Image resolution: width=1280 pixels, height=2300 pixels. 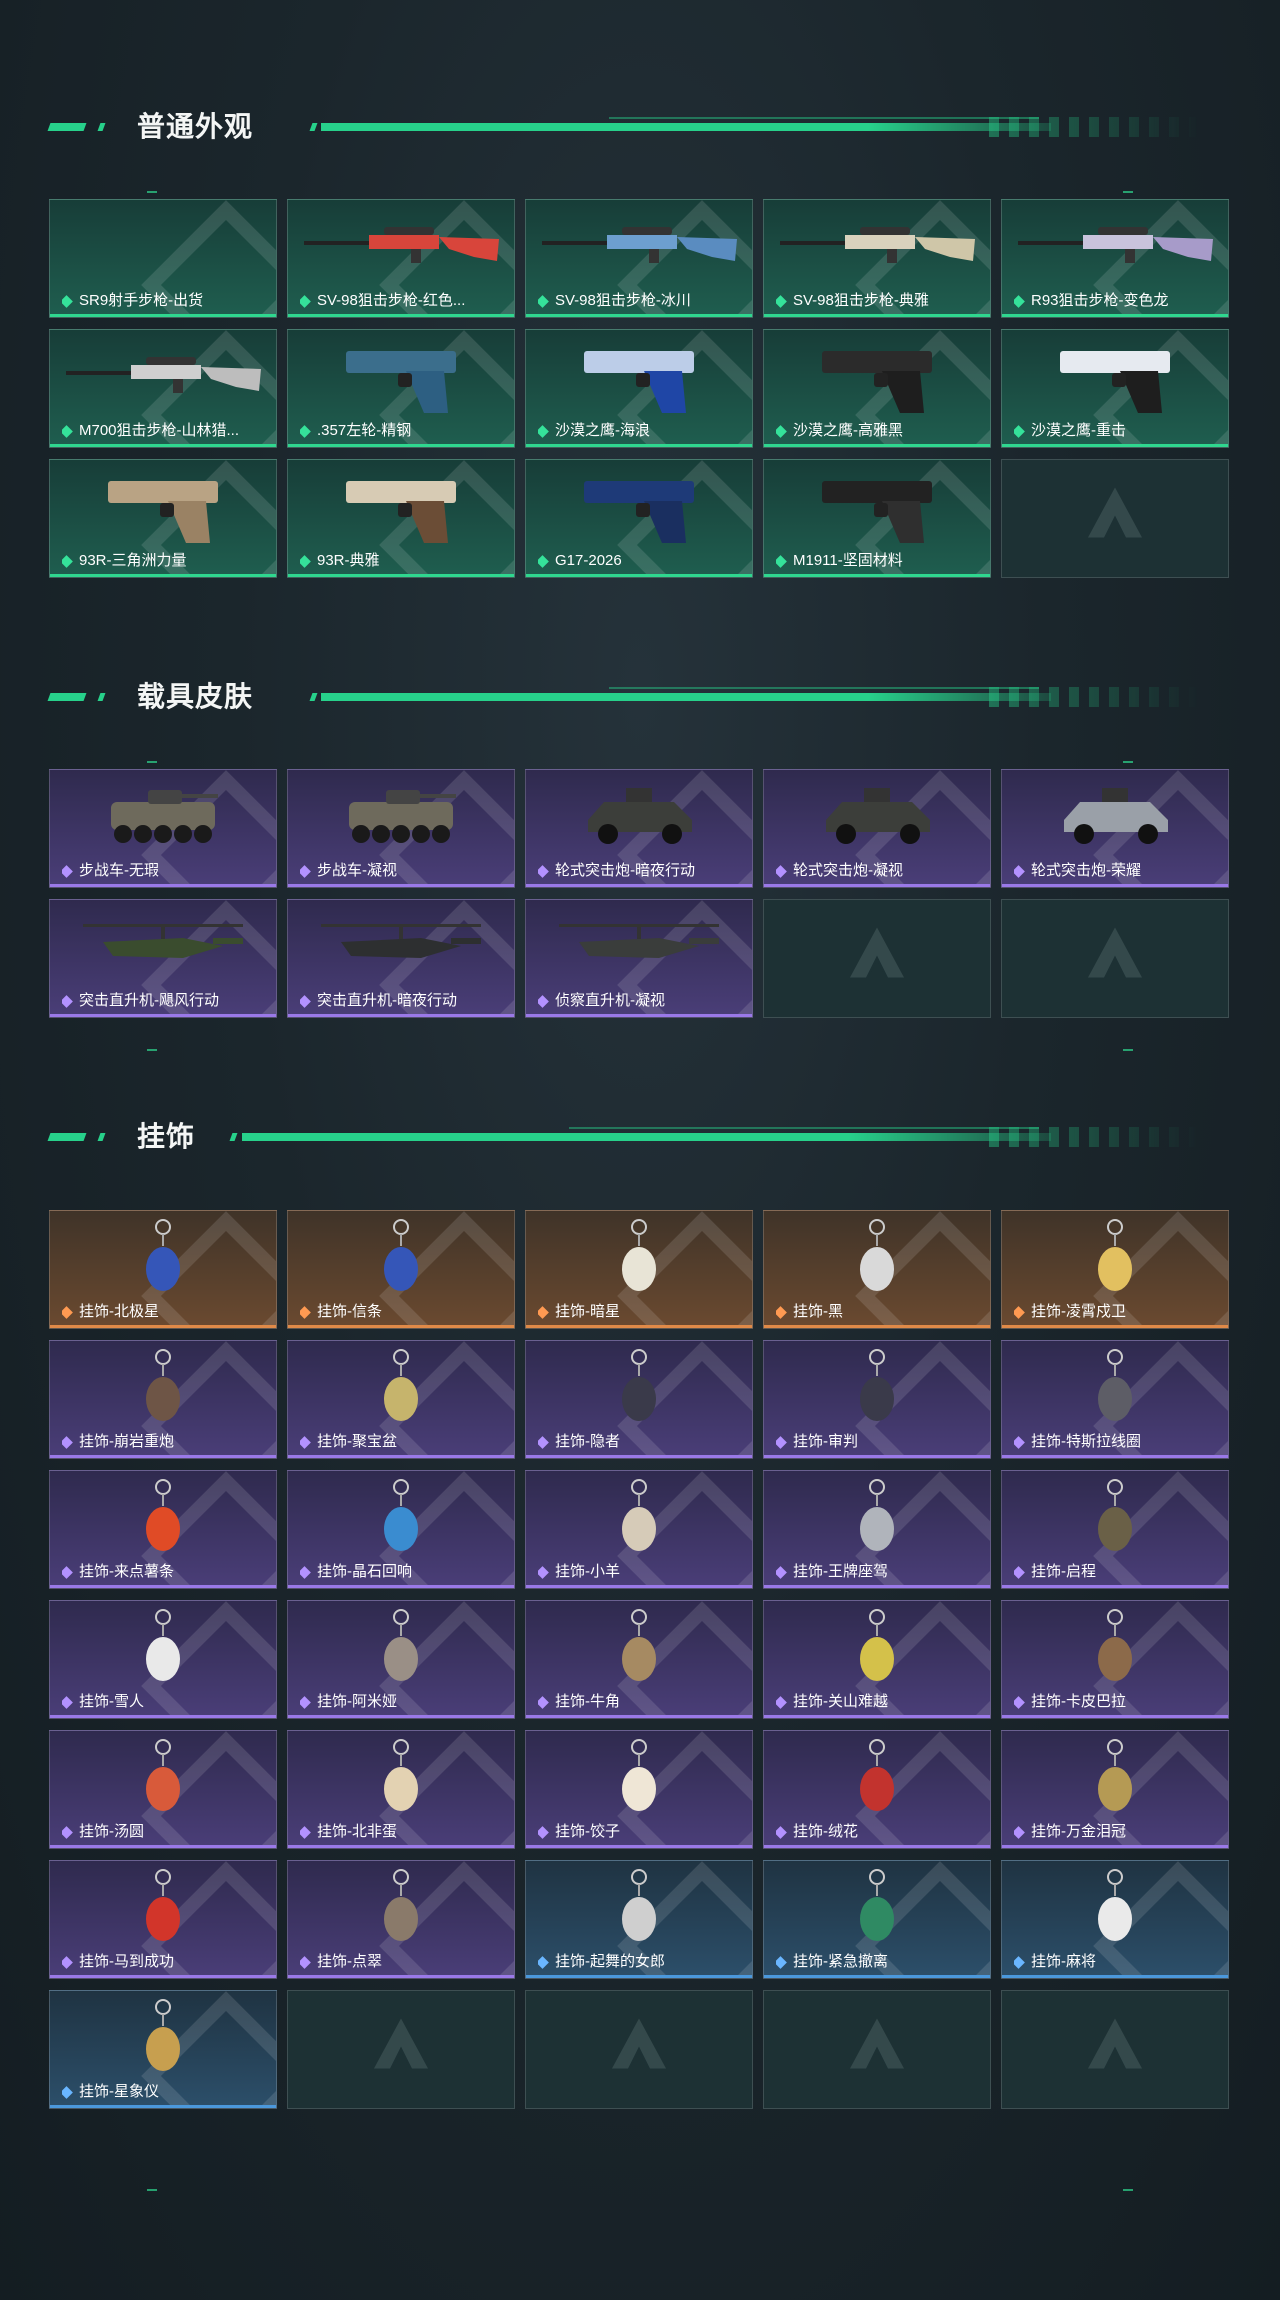 What do you see at coordinates (1115, 388) in the screenshot?
I see `item-card: 沙漠之鹰-重击` at bounding box center [1115, 388].